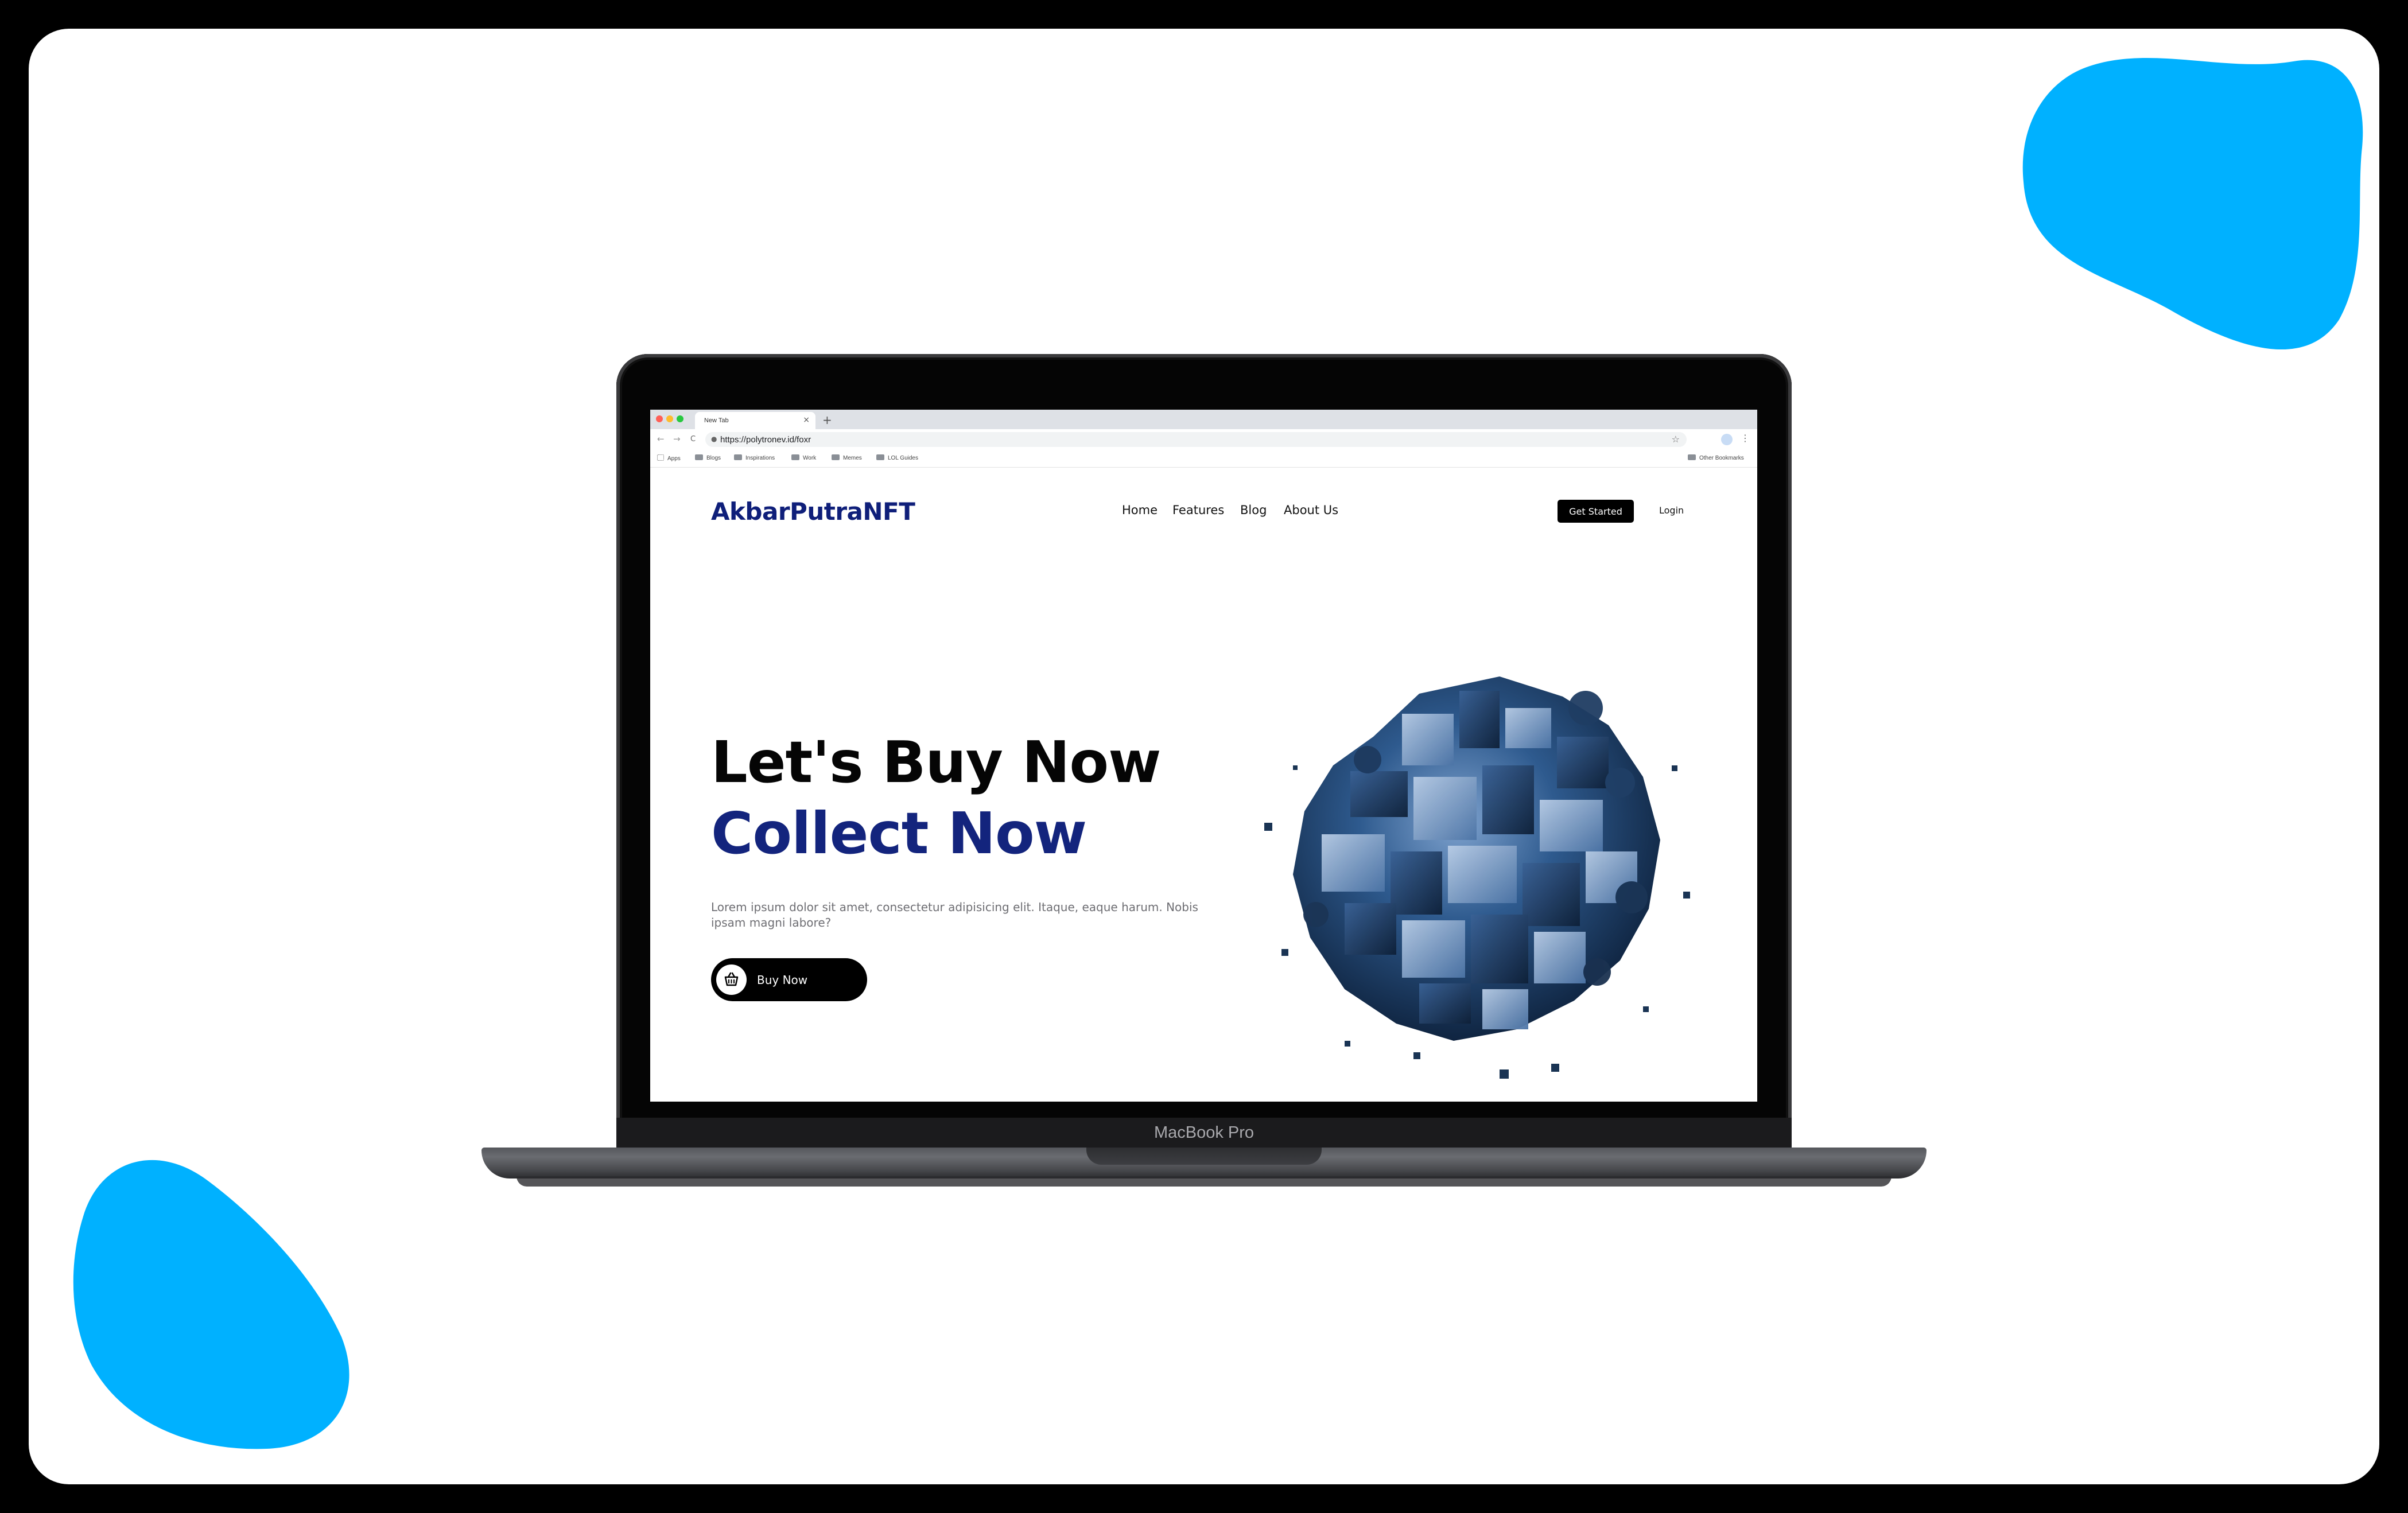 The height and width of the screenshot is (1513, 2408). I want to click on bookmark-memes: Memes, so click(847, 457).